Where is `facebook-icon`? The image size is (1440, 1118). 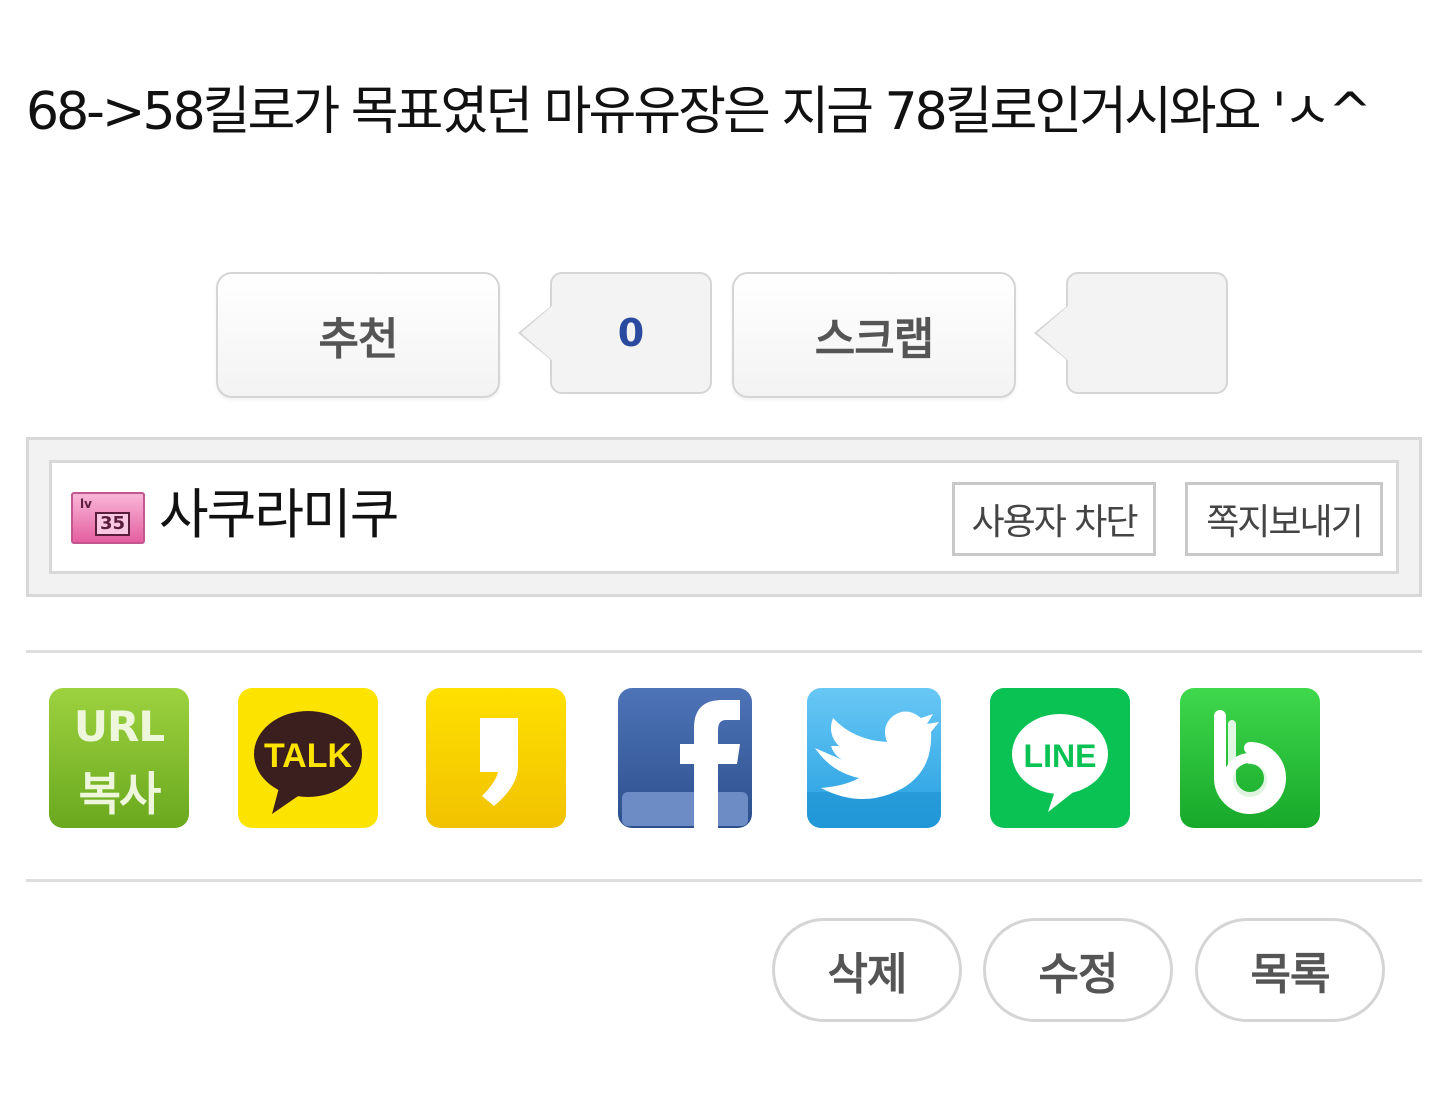 facebook-icon is located at coordinates (685, 764).